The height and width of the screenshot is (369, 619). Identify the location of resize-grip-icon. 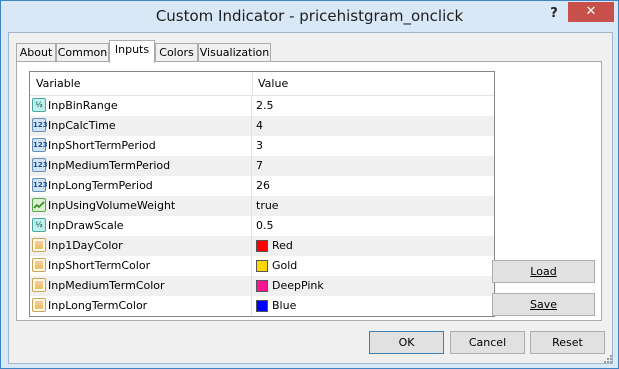
(608, 359).